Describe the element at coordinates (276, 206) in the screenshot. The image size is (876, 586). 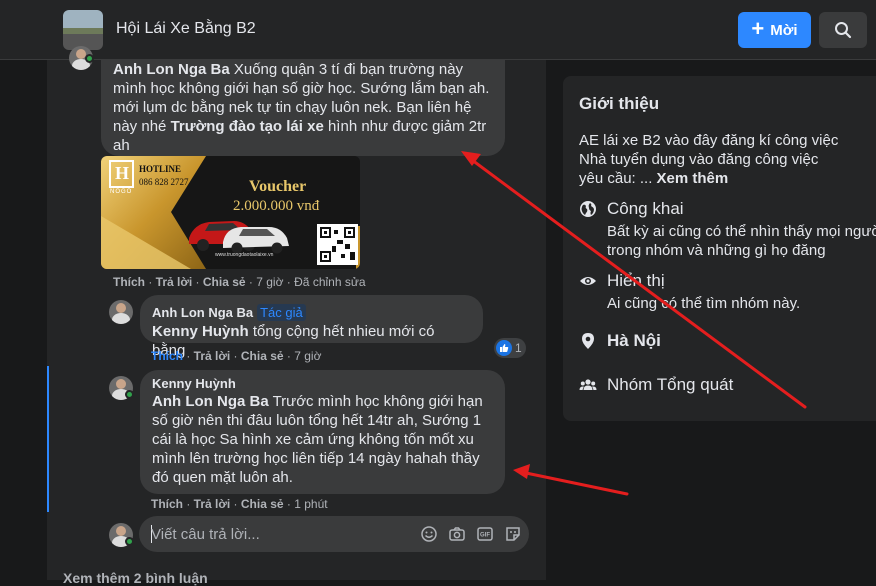
I see `voucher-amount: 2.000.000 vnđ` at that location.